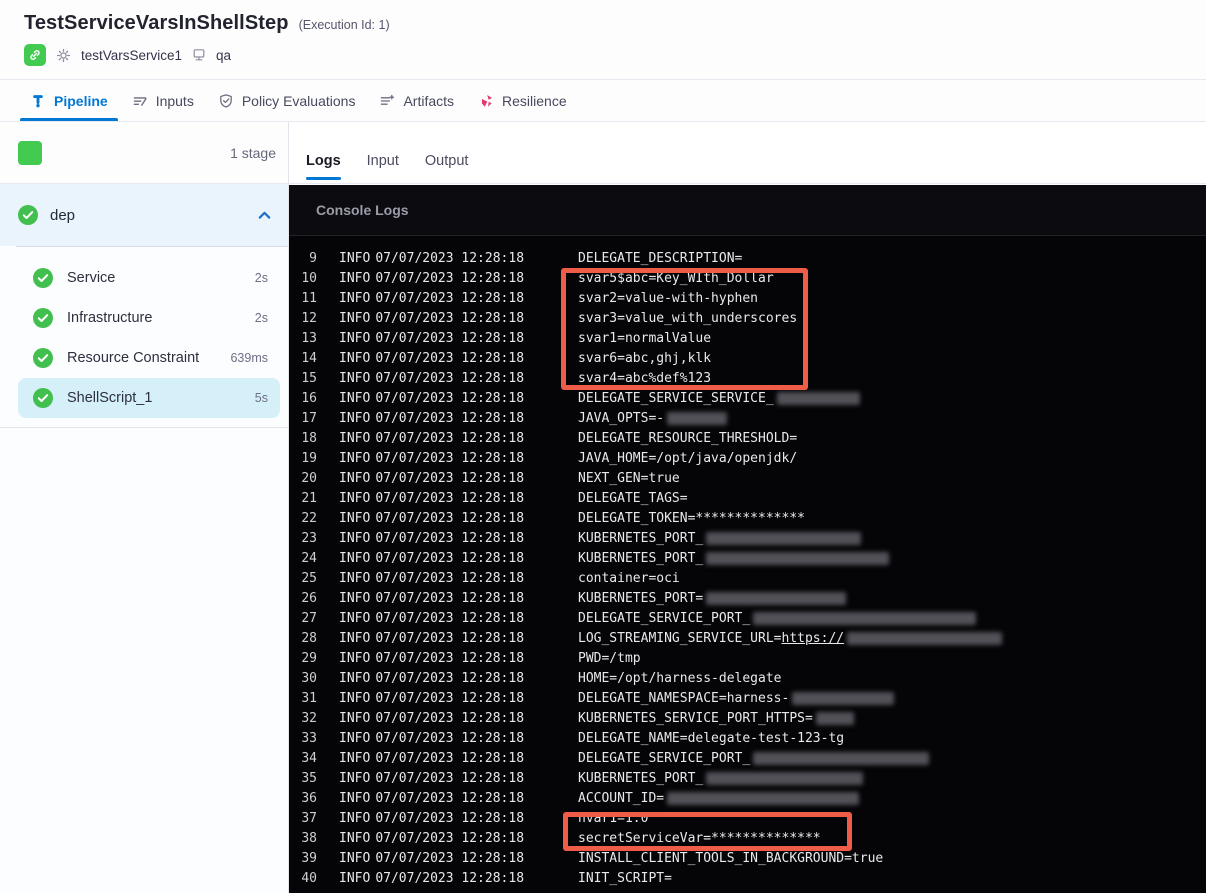 The width and height of the screenshot is (1206, 893). I want to click on stage-status-chip, so click(30, 152).